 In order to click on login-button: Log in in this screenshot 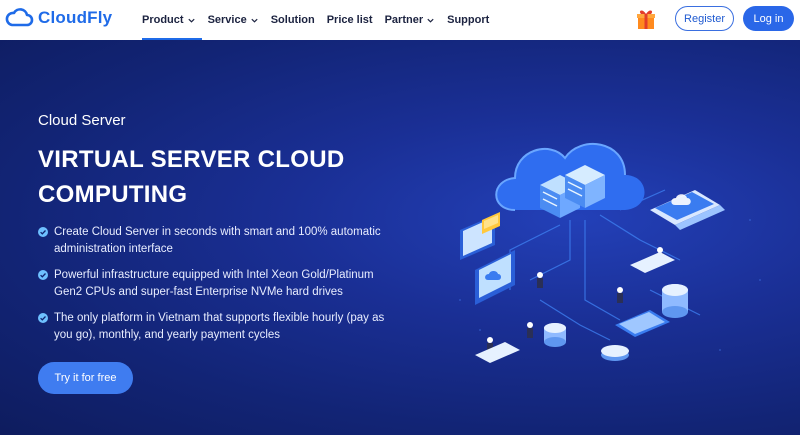, I will do `click(768, 18)`.